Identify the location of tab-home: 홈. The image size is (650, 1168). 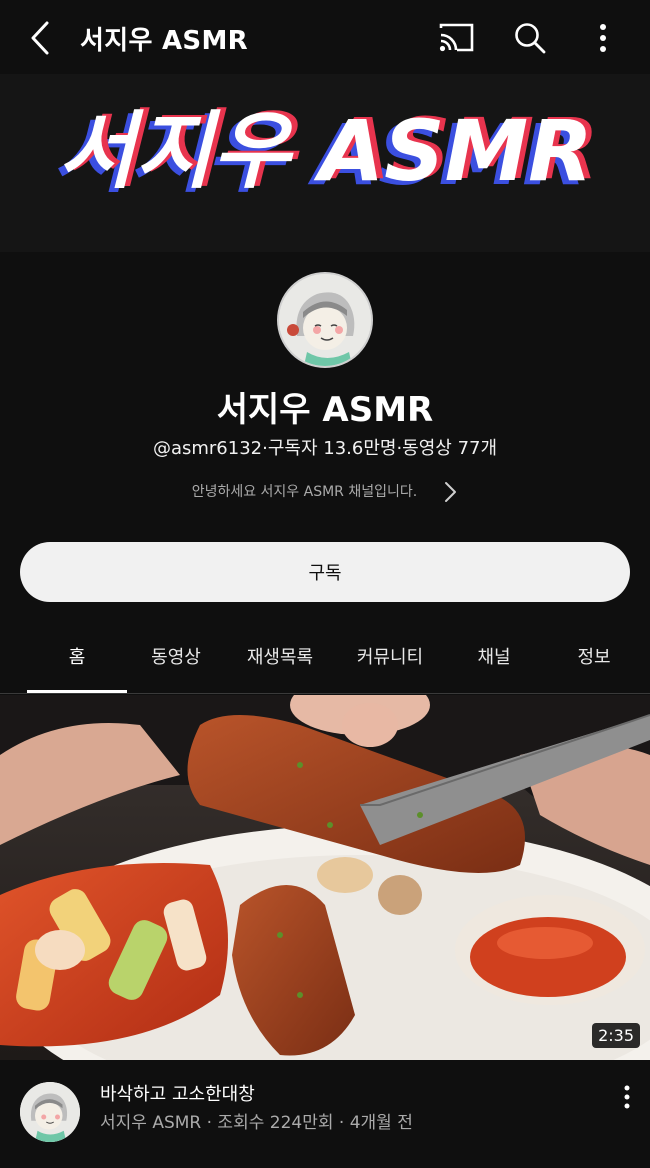
(77, 659).